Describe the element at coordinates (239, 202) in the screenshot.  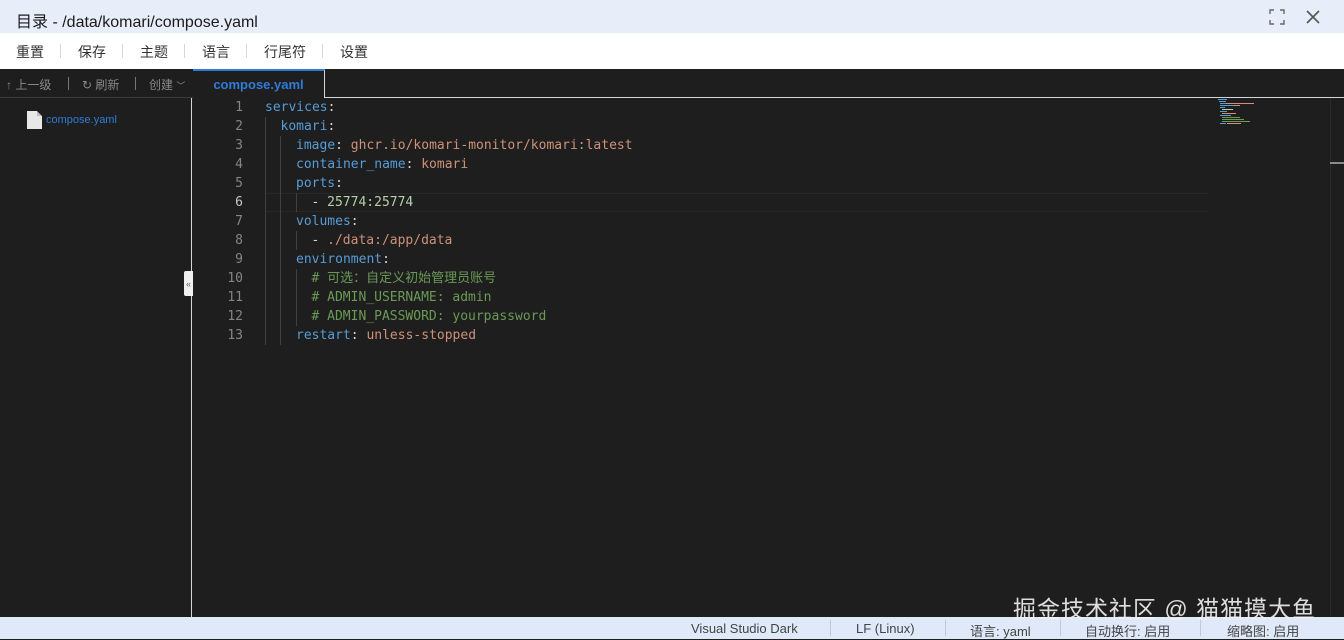
I see `line-number: 6` at that location.